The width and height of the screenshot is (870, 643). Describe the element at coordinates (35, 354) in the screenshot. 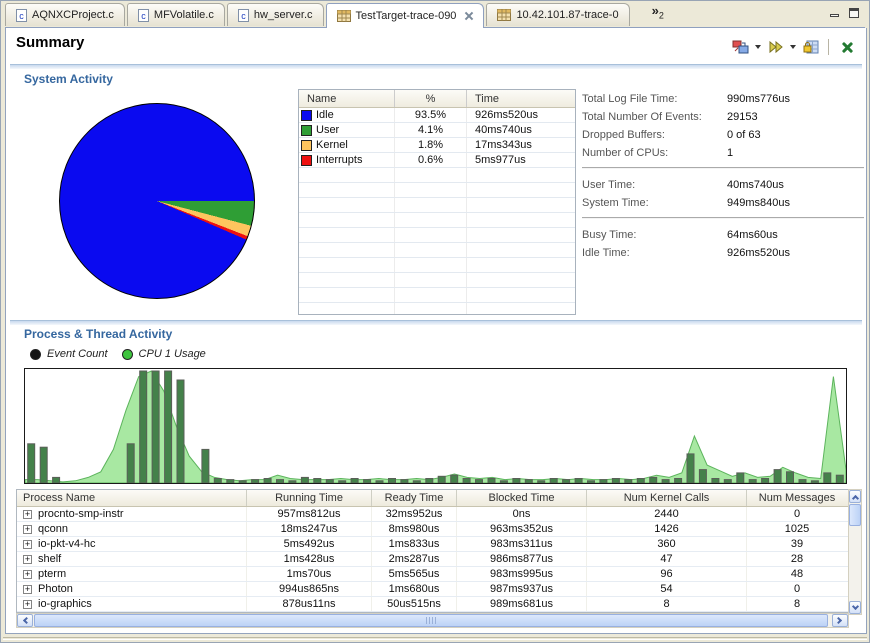

I see `legend-dot-icon` at that location.